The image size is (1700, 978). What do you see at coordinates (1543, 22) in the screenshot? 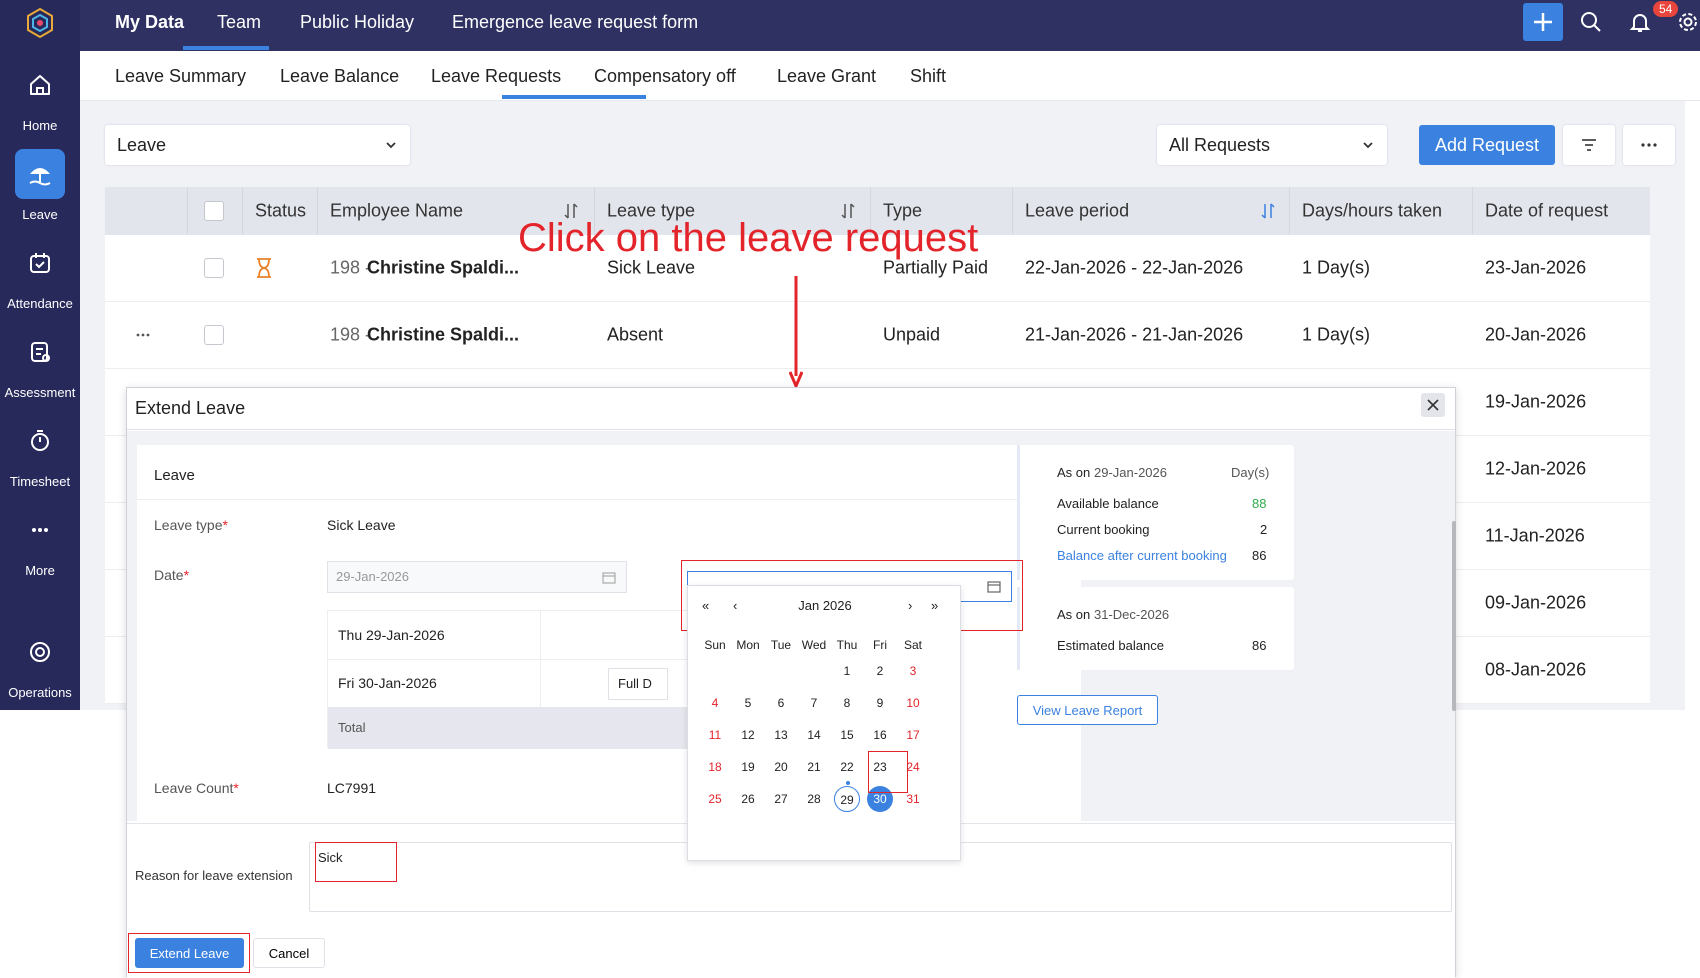
I see `add-button` at bounding box center [1543, 22].